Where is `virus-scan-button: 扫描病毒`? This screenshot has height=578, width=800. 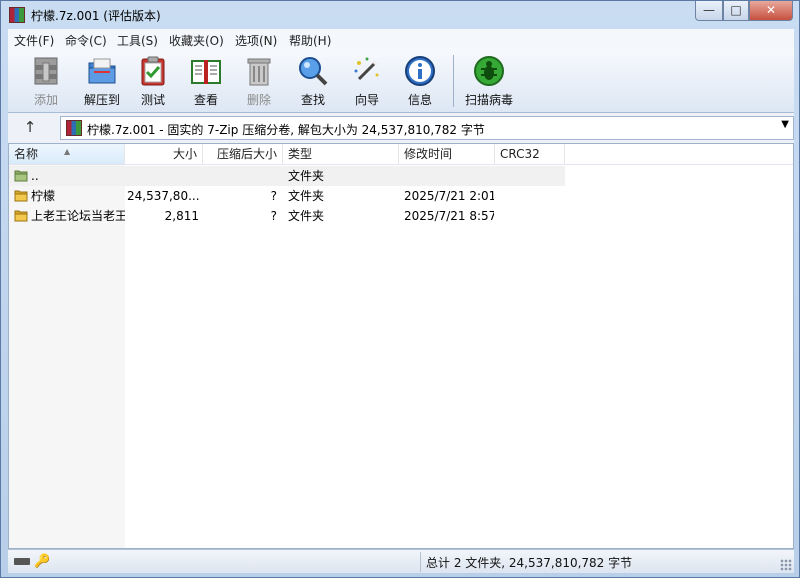 virus-scan-button: 扫描病毒 is located at coordinates (489, 82).